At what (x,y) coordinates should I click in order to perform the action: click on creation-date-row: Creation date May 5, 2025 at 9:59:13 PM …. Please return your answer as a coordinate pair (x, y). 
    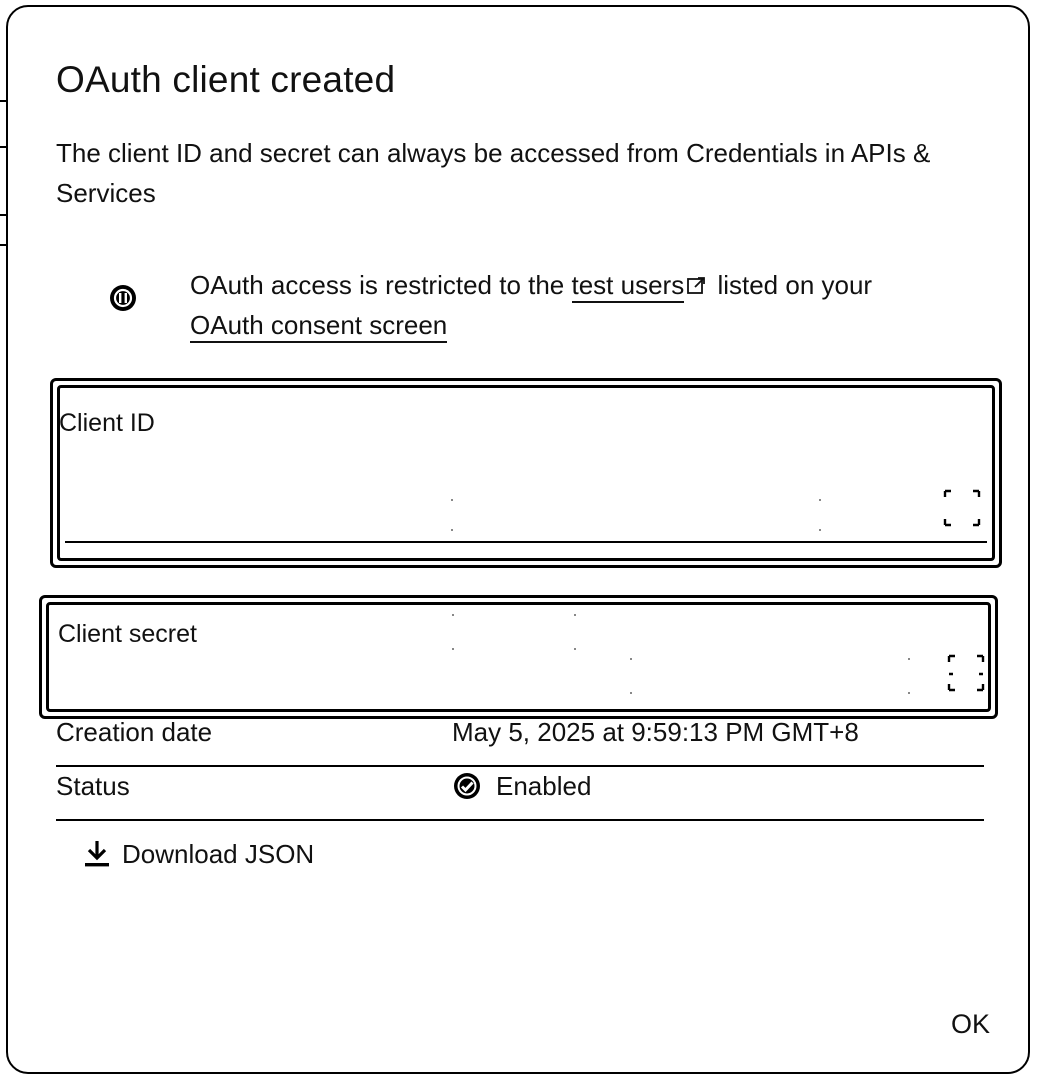
    Looking at the image, I should click on (520, 742).